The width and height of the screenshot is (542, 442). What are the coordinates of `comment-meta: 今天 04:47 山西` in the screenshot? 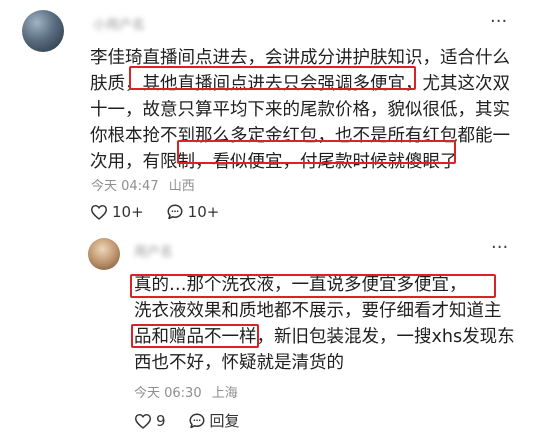 It's located at (146, 184).